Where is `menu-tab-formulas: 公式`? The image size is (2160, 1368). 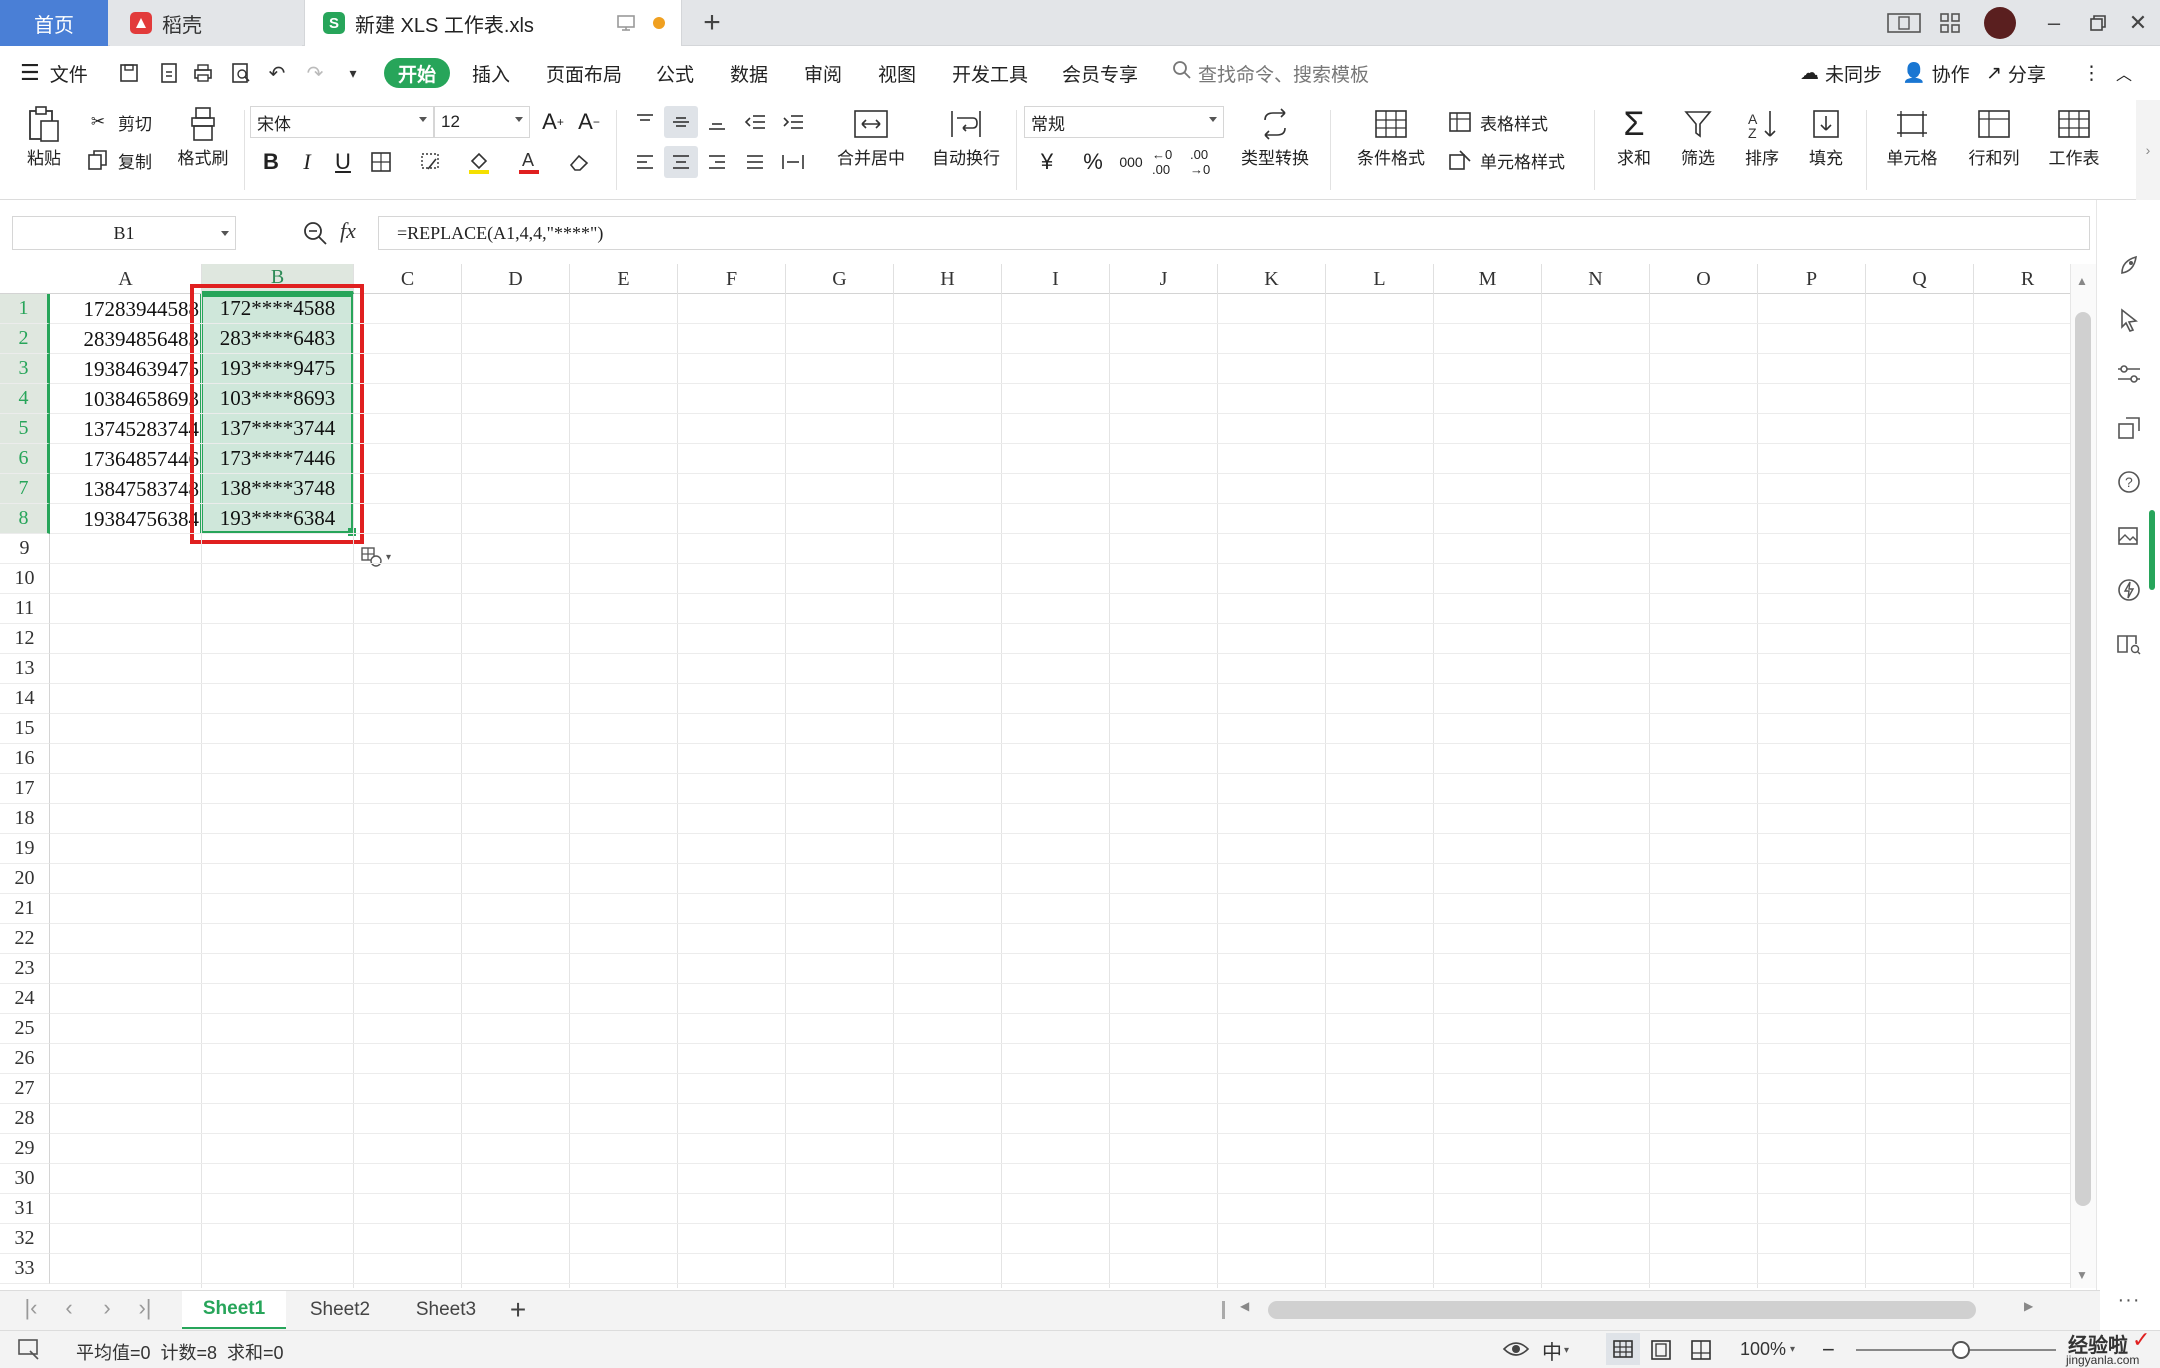
menu-tab-formulas: 公式 is located at coordinates (675, 73).